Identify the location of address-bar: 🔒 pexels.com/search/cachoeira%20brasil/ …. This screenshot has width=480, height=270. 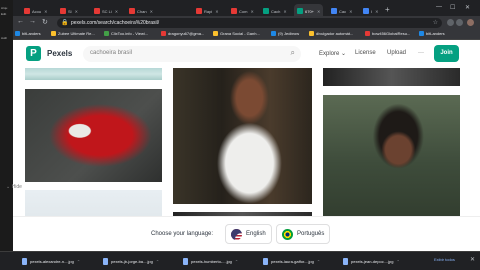
(249, 23).